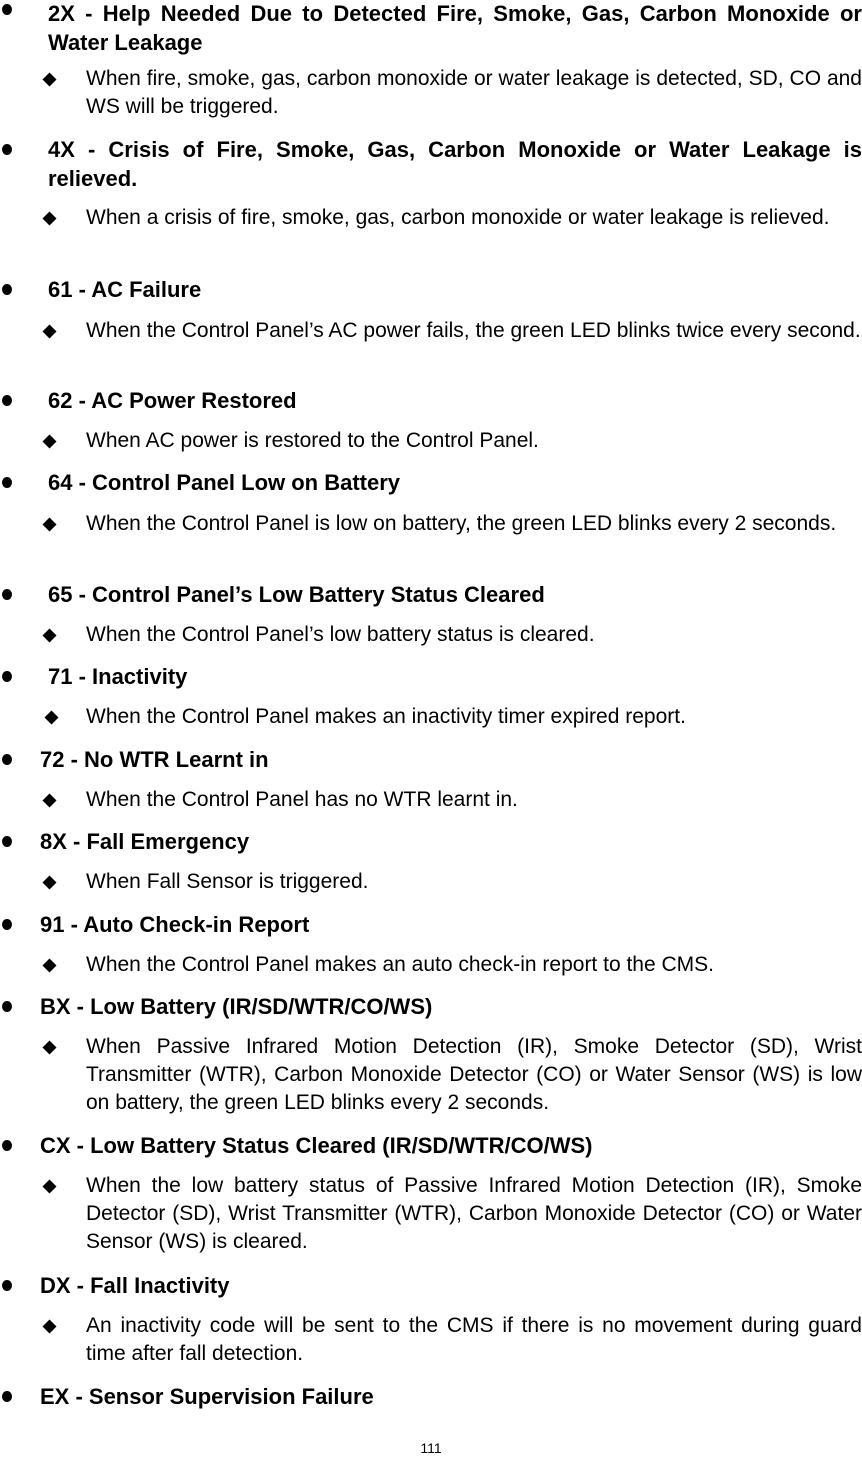  I want to click on code-title: 72 - No WTR Learnt in, so click(154, 759).